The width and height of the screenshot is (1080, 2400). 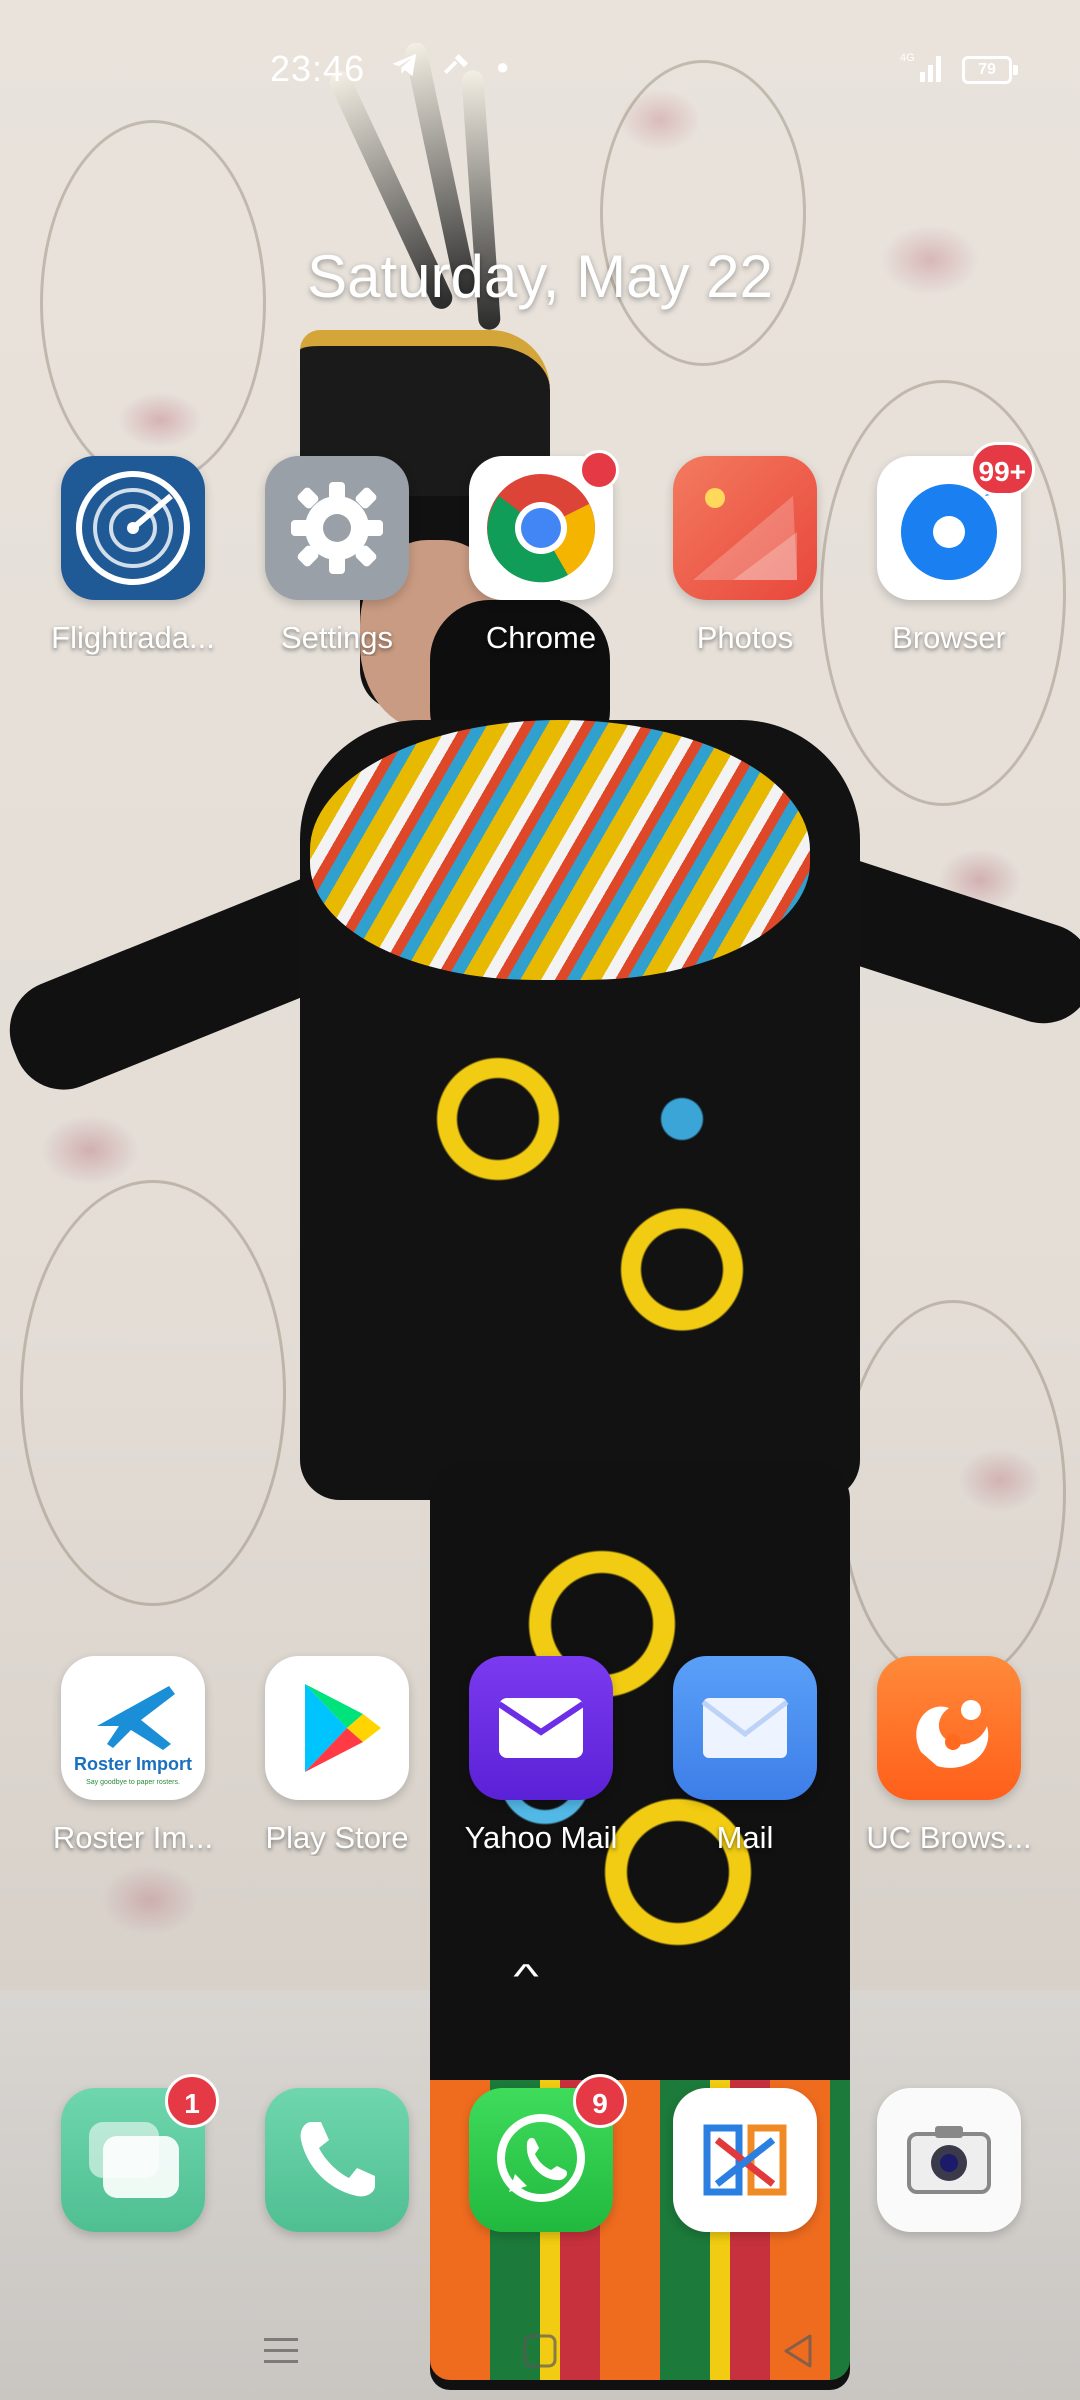 I want to click on notification-dot, so click(x=599, y=470).